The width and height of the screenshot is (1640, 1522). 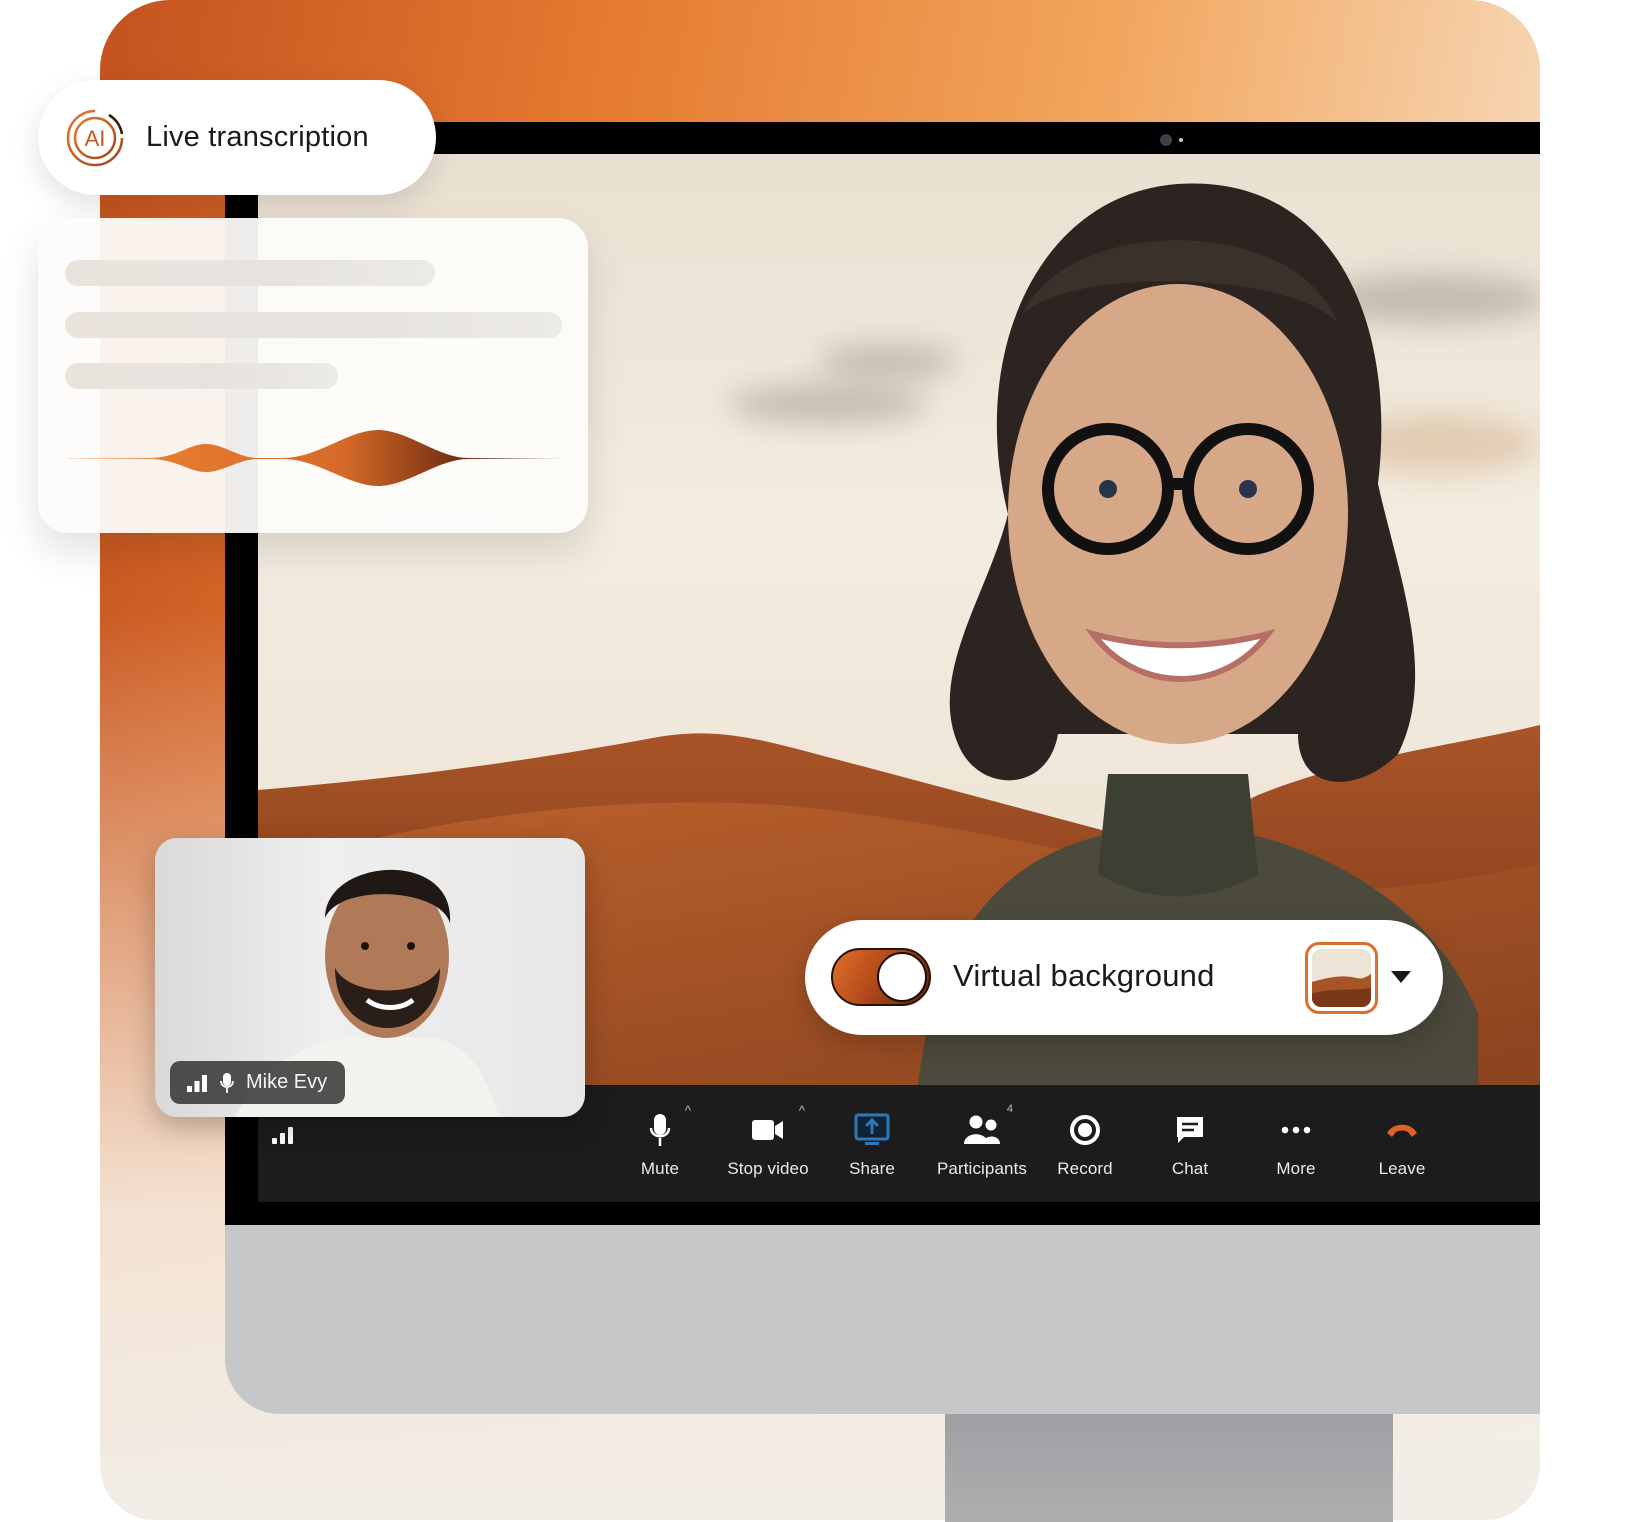 I want to click on participants-button: 4 Participants, so click(x=982, y=1143).